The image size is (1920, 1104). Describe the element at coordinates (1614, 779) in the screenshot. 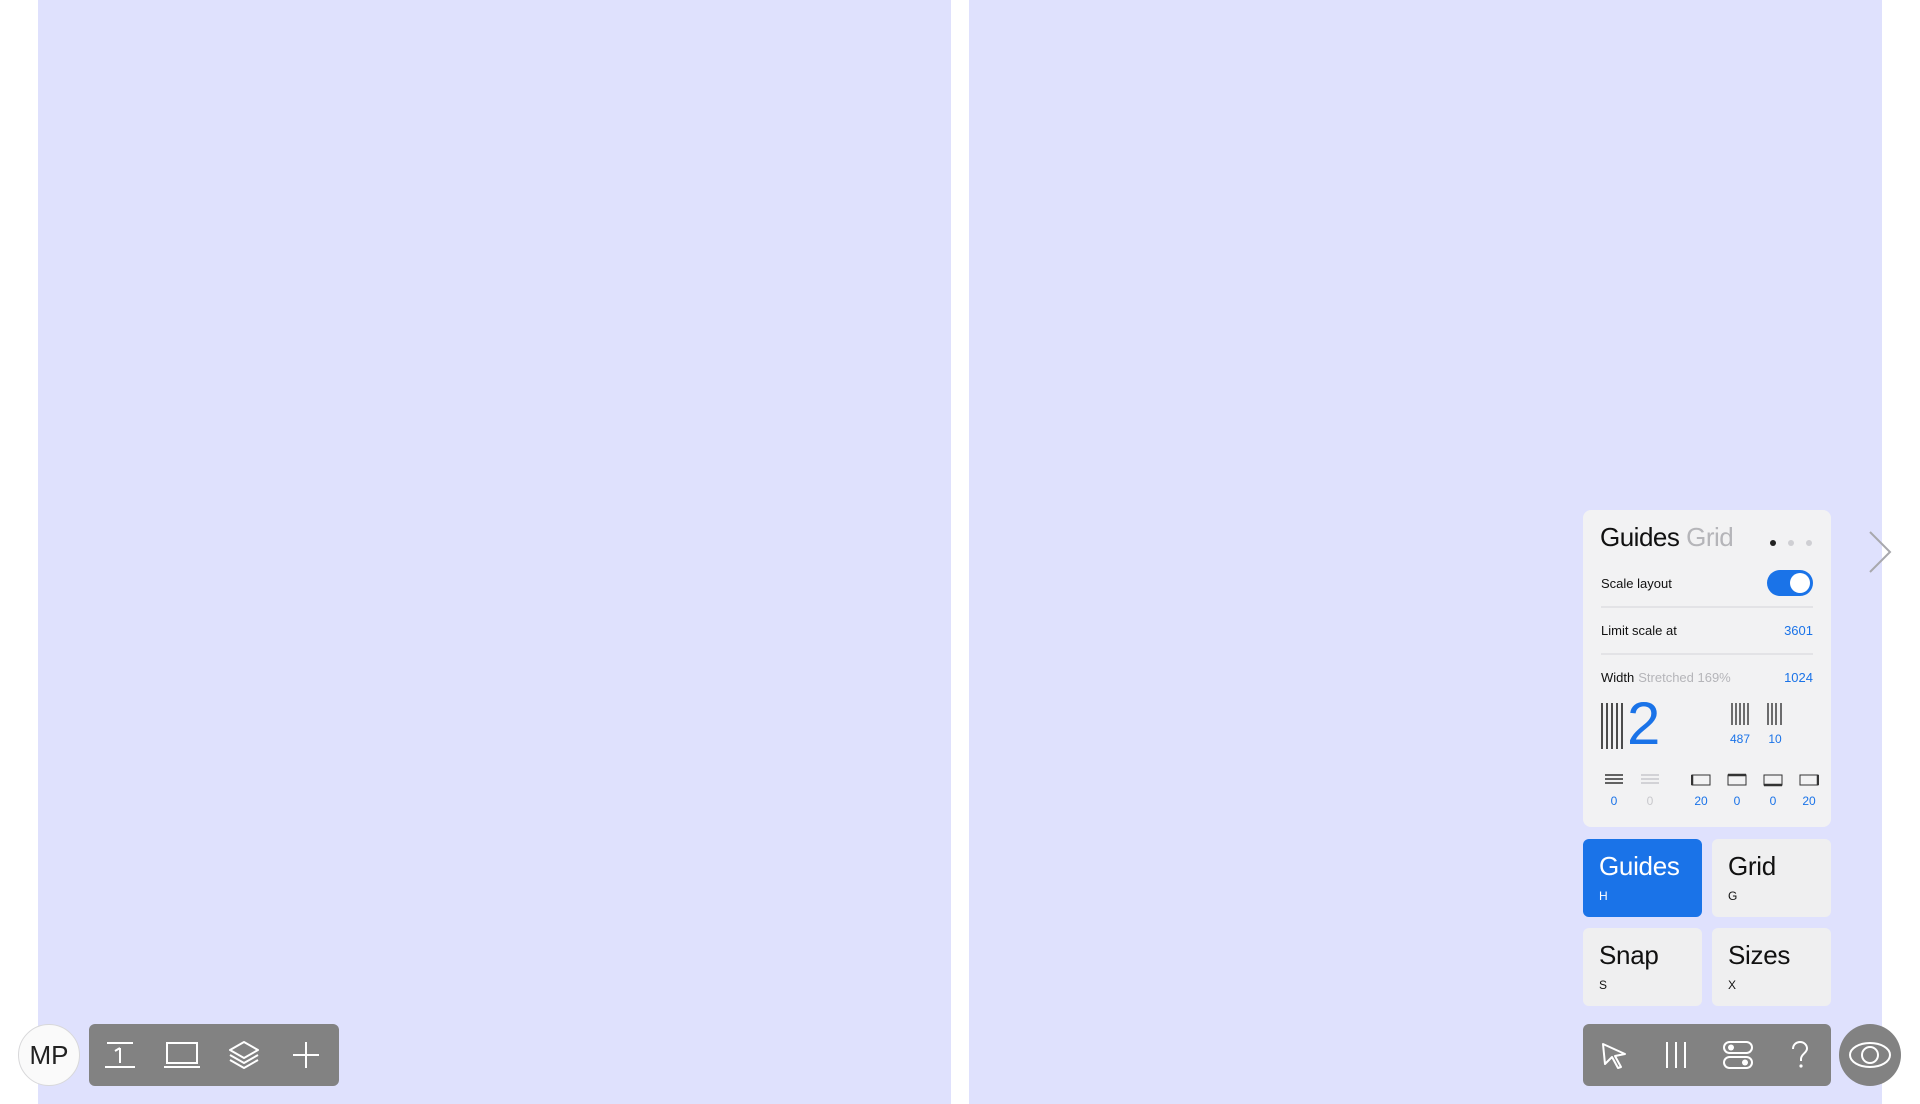

I see `rows-icon` at that location.